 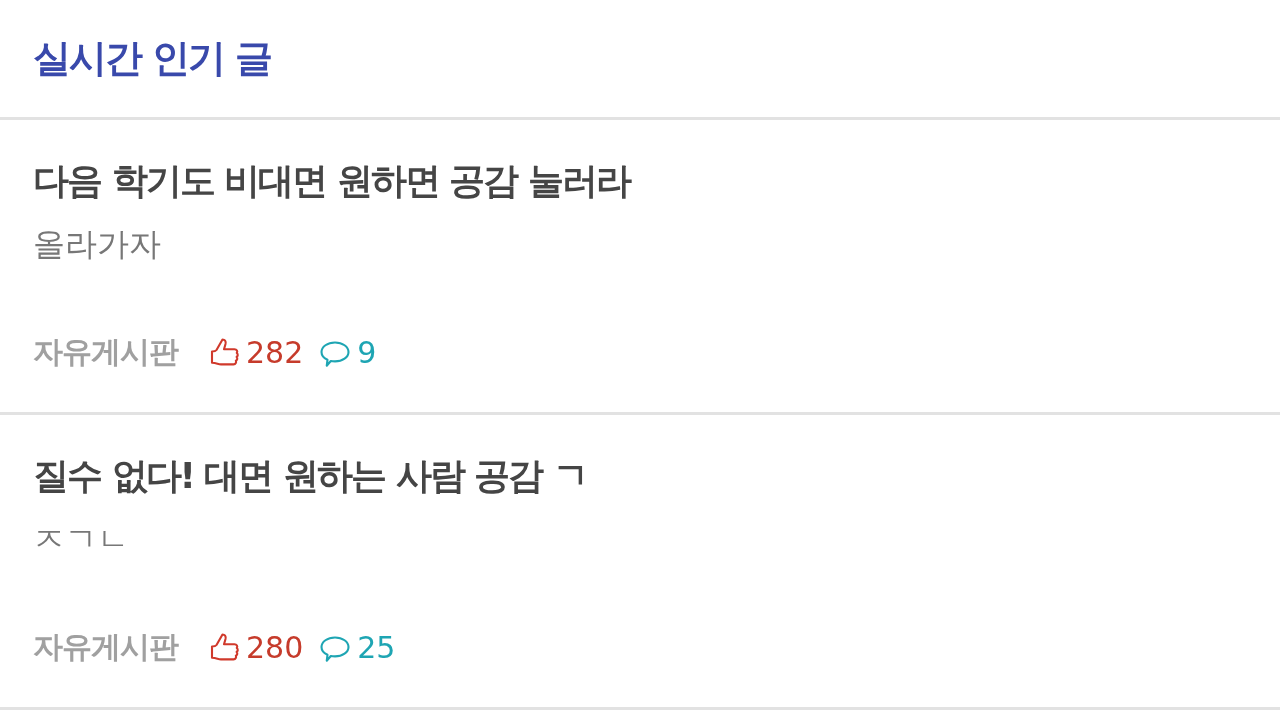 I want to click on like-count: 282, so click(x=275, y=352).